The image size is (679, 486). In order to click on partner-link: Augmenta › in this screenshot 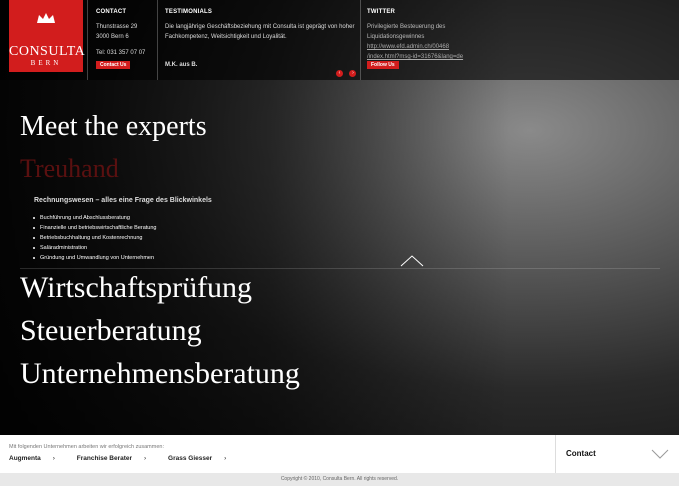, I will do `click(37, 458)`.